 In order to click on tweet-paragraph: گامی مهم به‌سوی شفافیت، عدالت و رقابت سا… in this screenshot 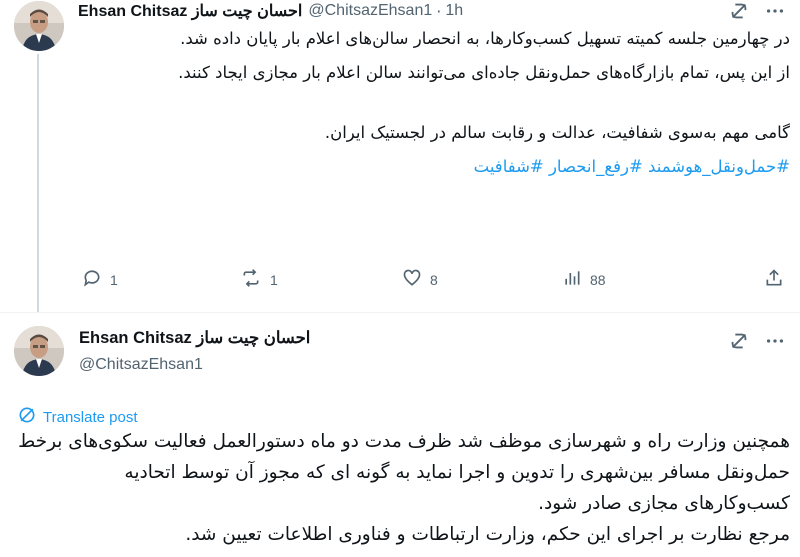, I will do `click(557, 132)`.